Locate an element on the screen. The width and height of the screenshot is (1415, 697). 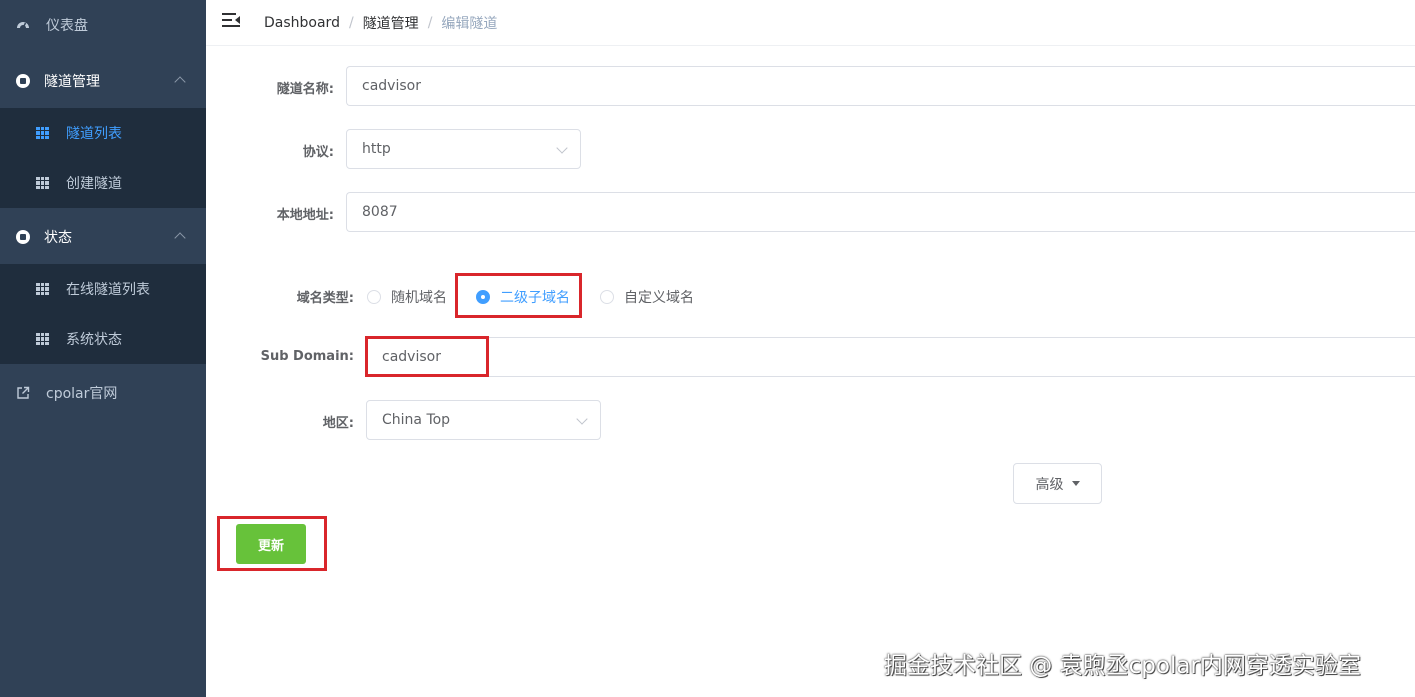
submenu-status: 在线隧道列表 系统状态 is located at coordinates (103, 314).